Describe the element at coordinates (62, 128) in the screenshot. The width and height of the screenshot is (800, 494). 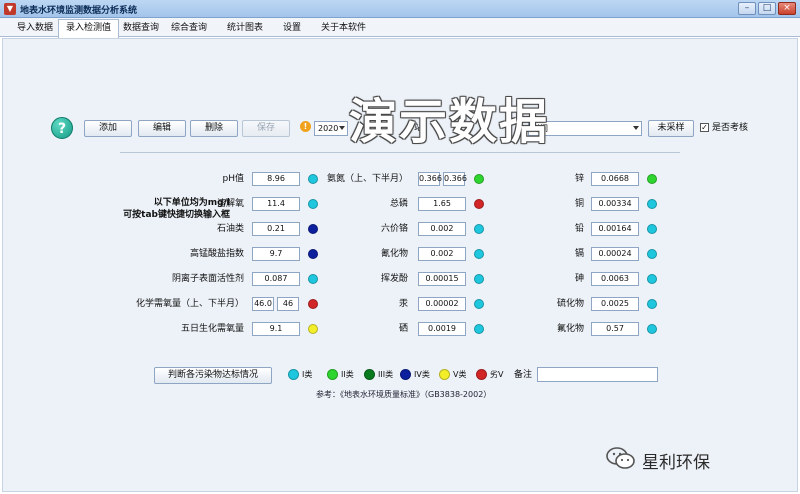
I see `help-button: ?` at that location.